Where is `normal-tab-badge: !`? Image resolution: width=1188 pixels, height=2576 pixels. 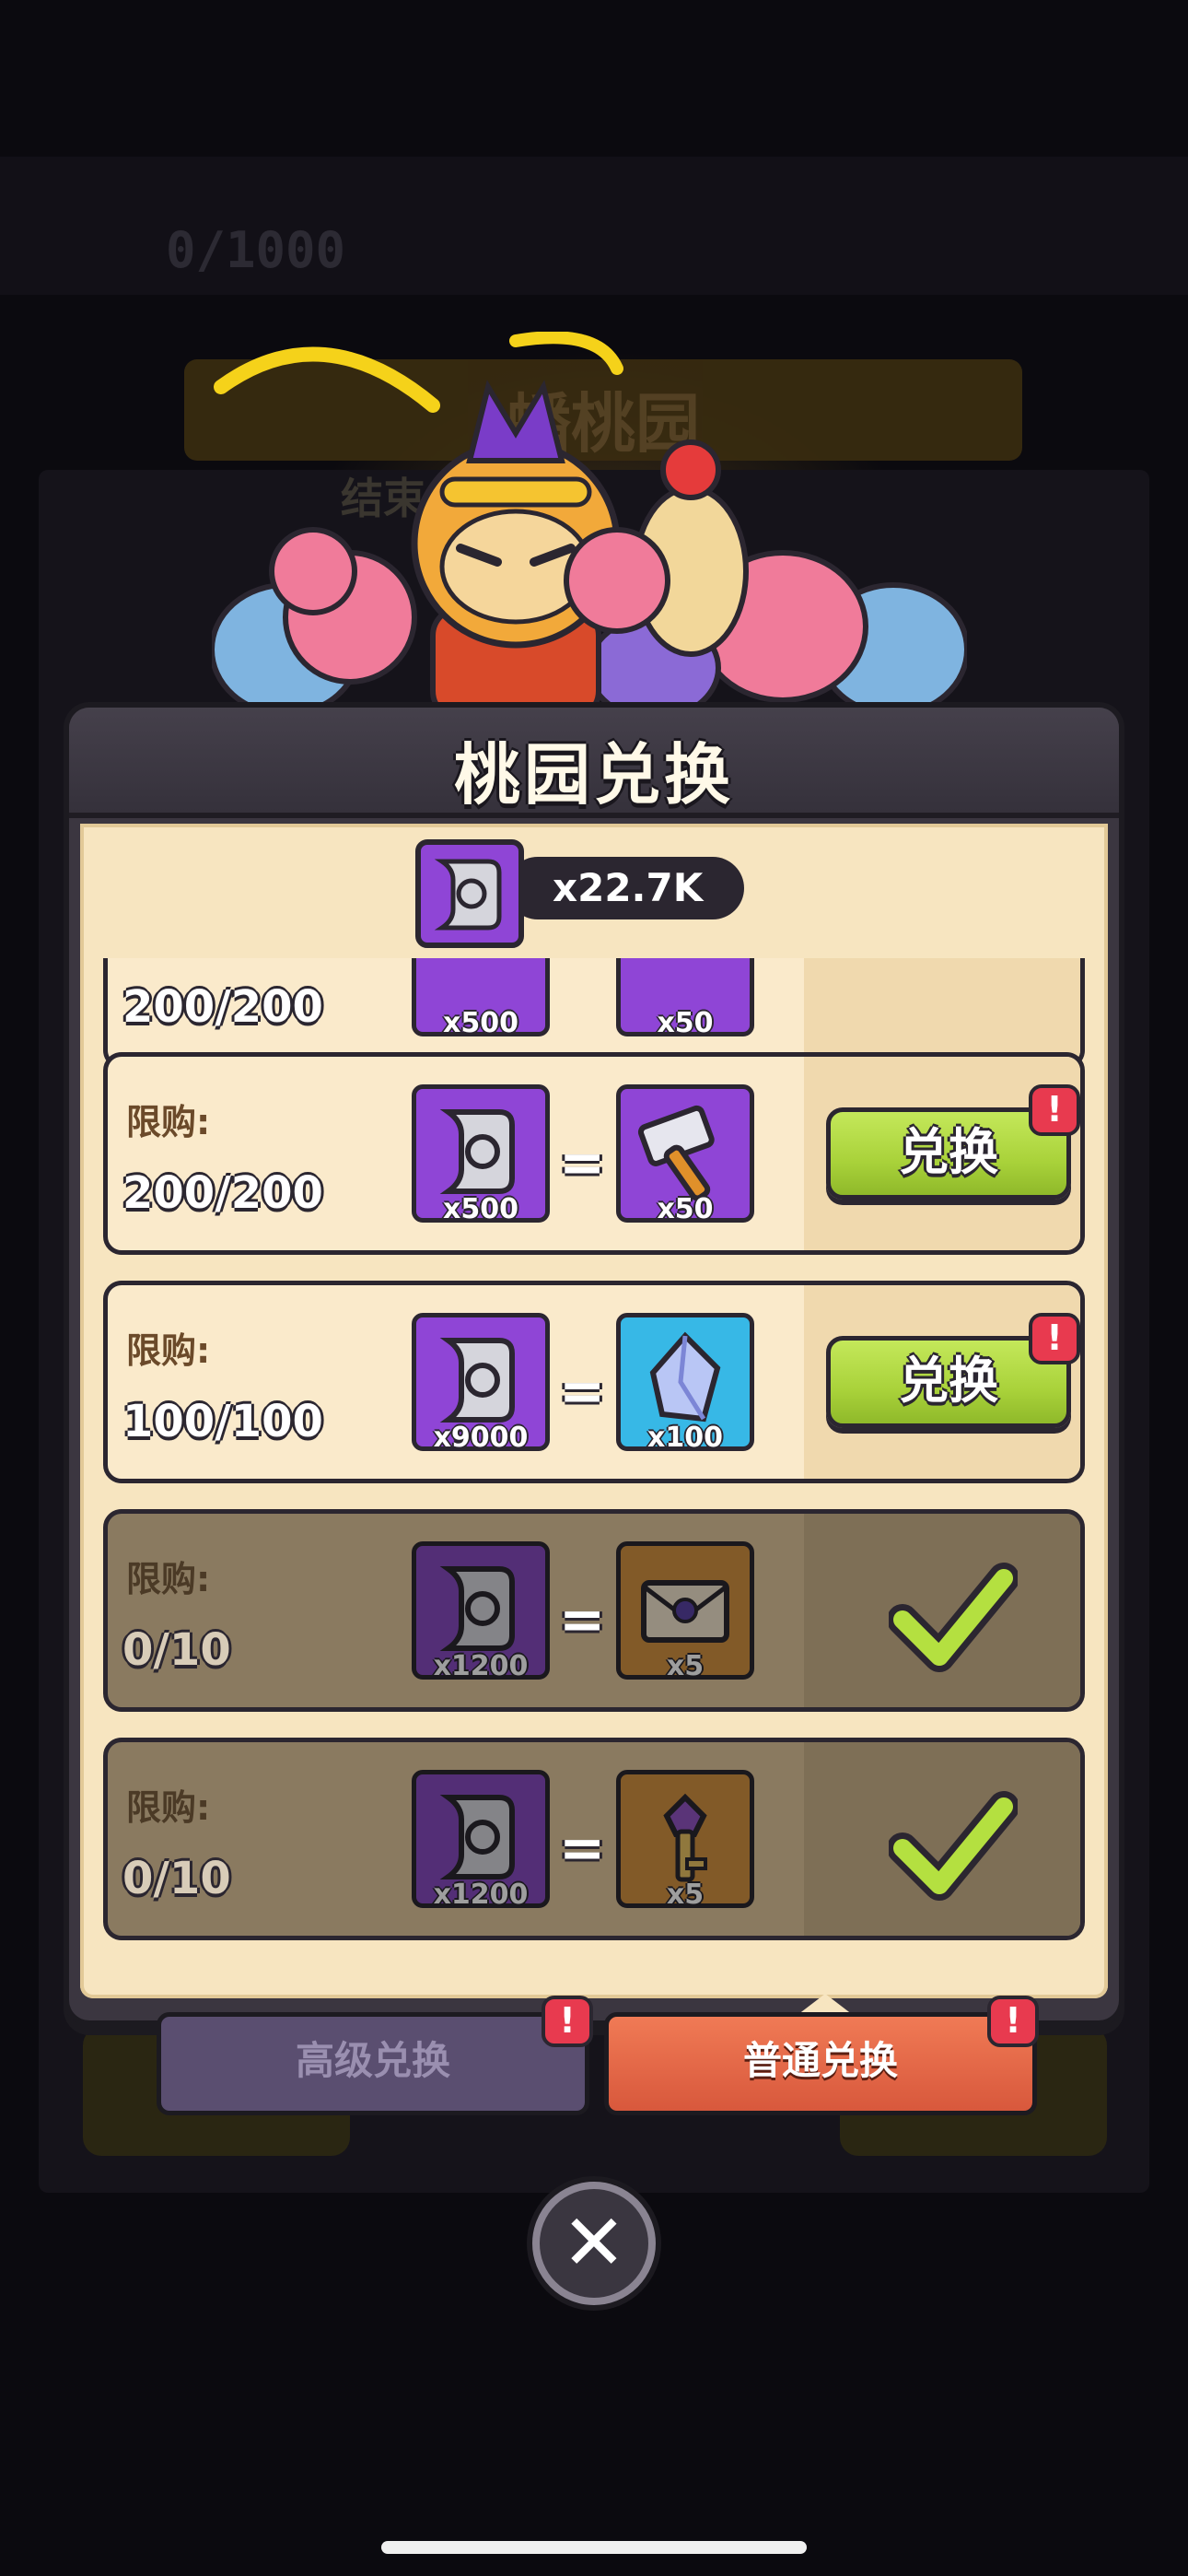 normal-tab-badge: ! is located at coordinates (1013, 2022).